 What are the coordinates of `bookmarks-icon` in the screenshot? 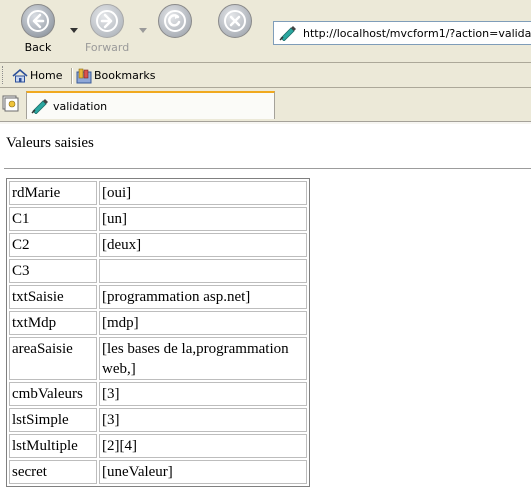 It's located at (84, 75).